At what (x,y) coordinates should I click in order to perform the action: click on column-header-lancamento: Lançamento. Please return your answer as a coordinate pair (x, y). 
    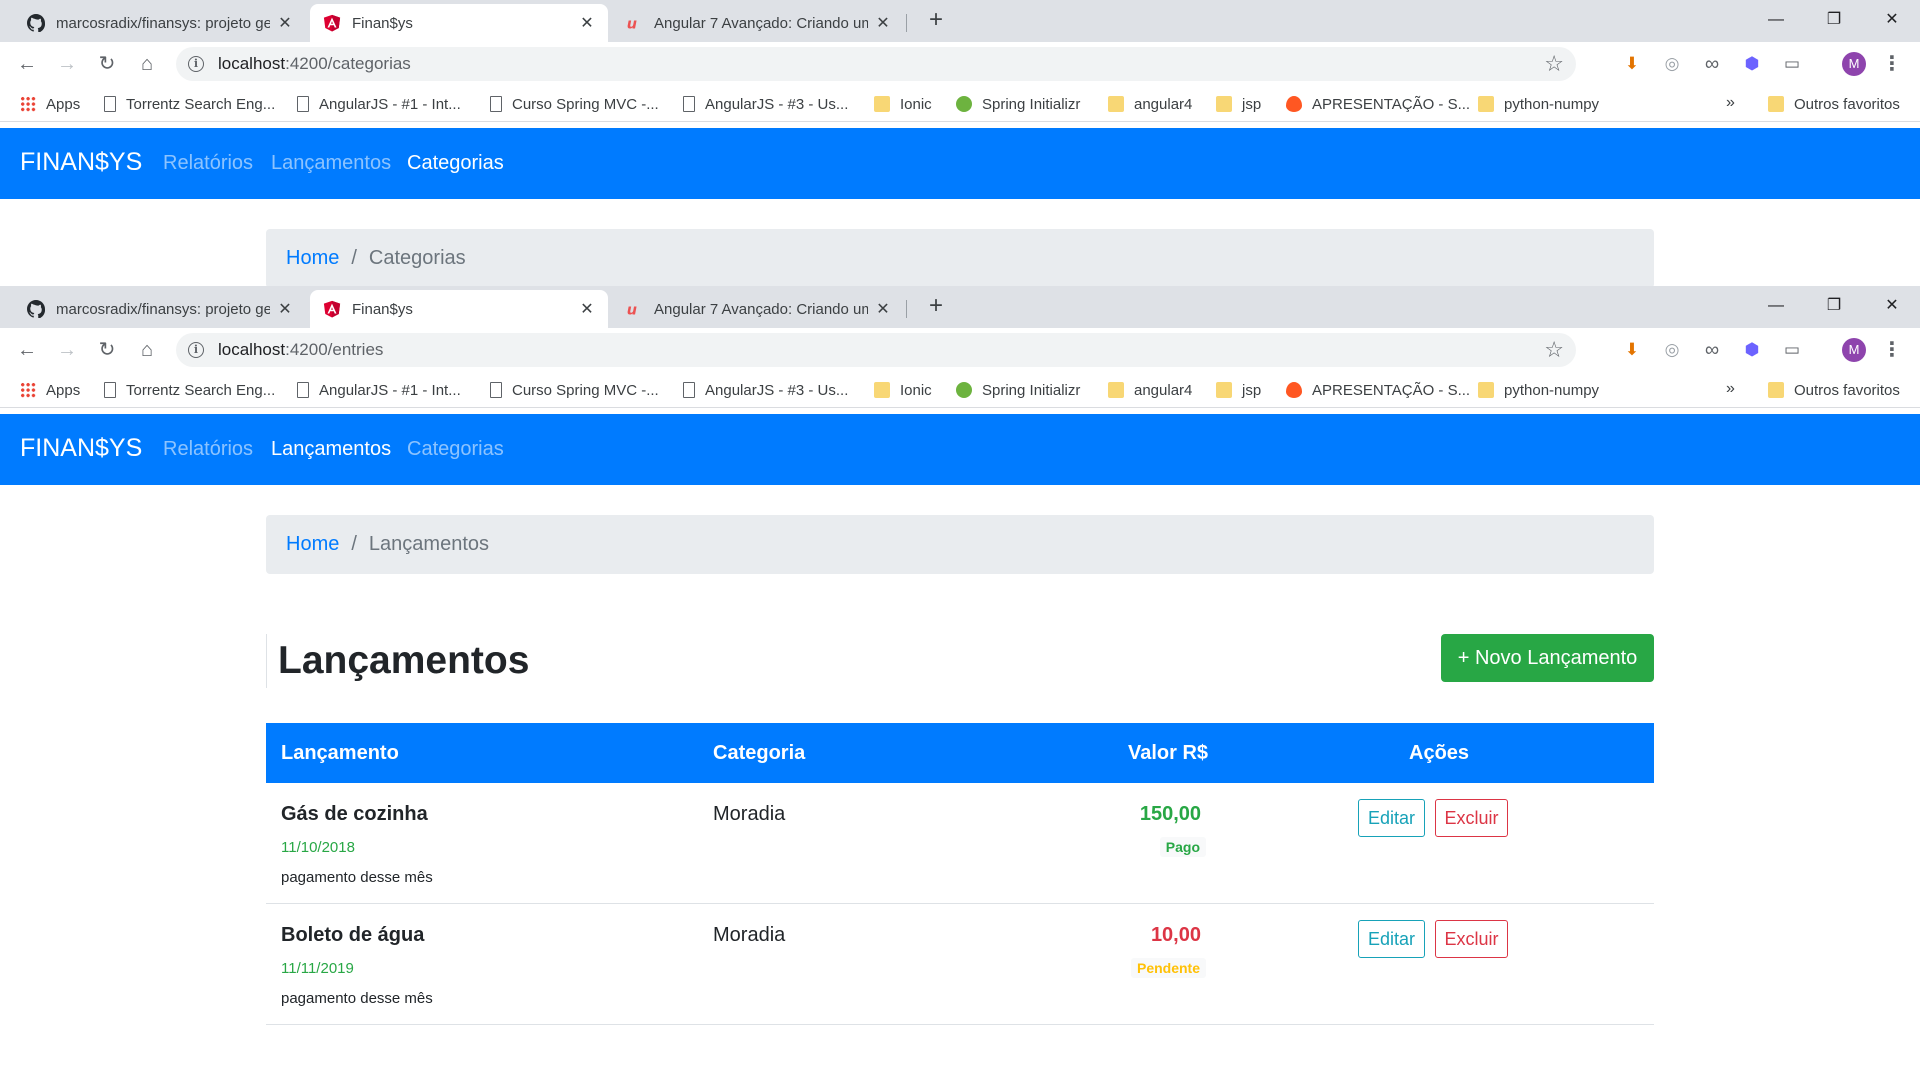
    Looking at the image, I should click on (340, 753).